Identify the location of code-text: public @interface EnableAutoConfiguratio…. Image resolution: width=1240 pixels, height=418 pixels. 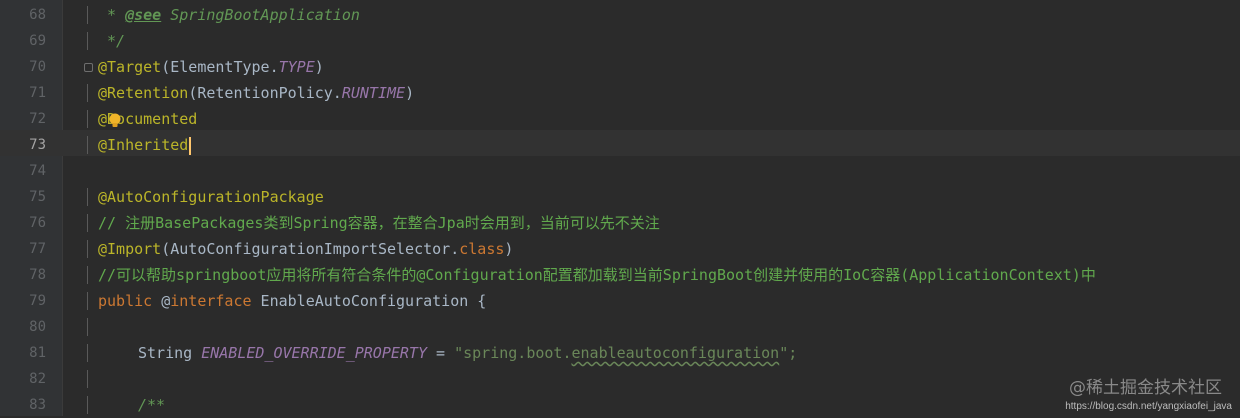
(292, 301).